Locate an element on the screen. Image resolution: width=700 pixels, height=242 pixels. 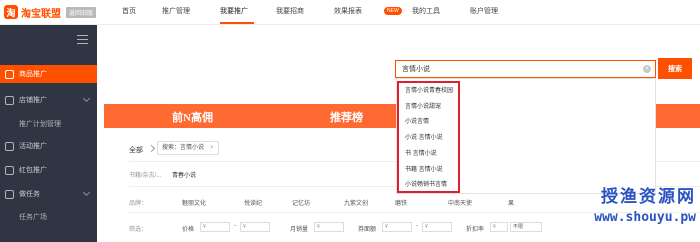
filter-option: 九紫文创 is located at coordinates (356, 202).